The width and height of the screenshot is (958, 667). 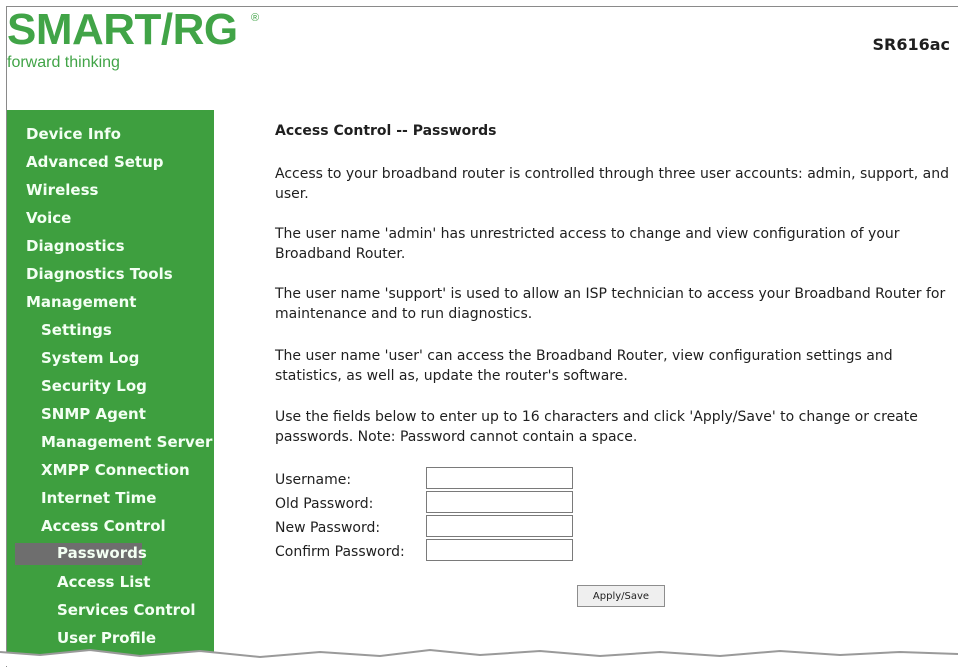 I want to click on sidebar-item-access-control: Access Control, so click(x=103, y=526).